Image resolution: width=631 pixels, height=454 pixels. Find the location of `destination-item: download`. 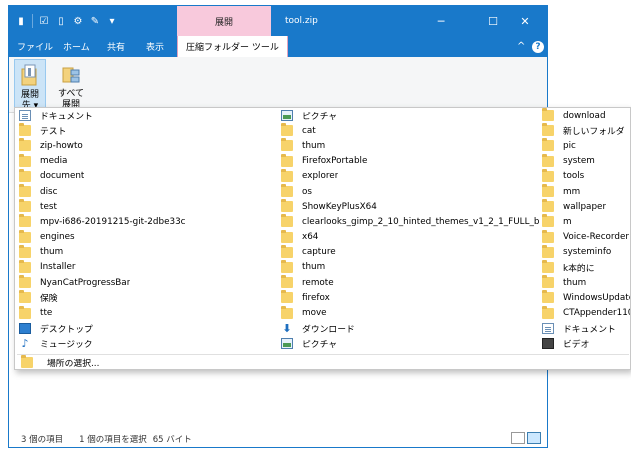

destination-item: download is located at coordinates (584, 115).